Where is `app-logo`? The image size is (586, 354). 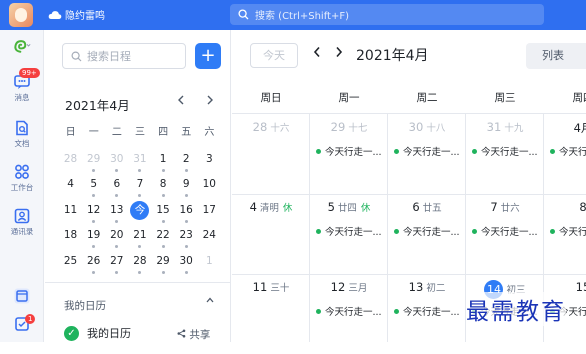 app-logo is located at coordinates (22, 47).